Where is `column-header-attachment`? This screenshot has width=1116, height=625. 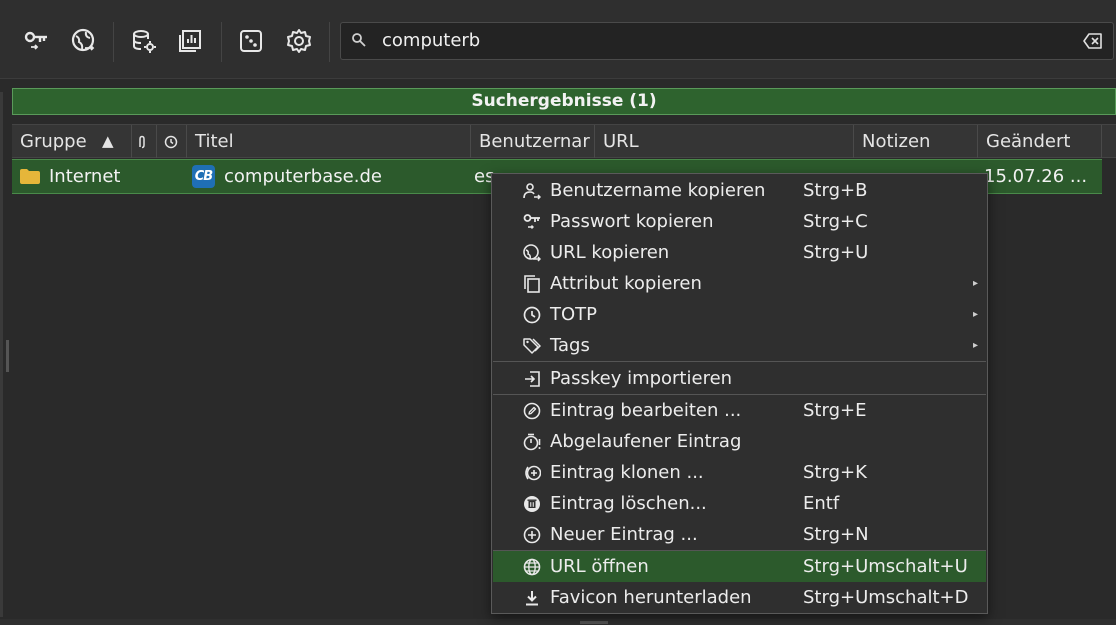 column-header-attachment is located at coordinates (144, 141).